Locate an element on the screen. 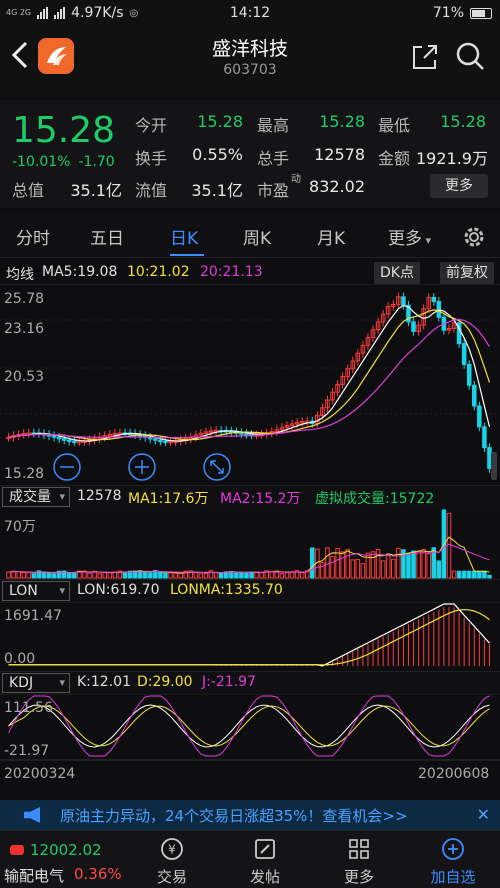  post-icon is located at coordinates (265, 849).